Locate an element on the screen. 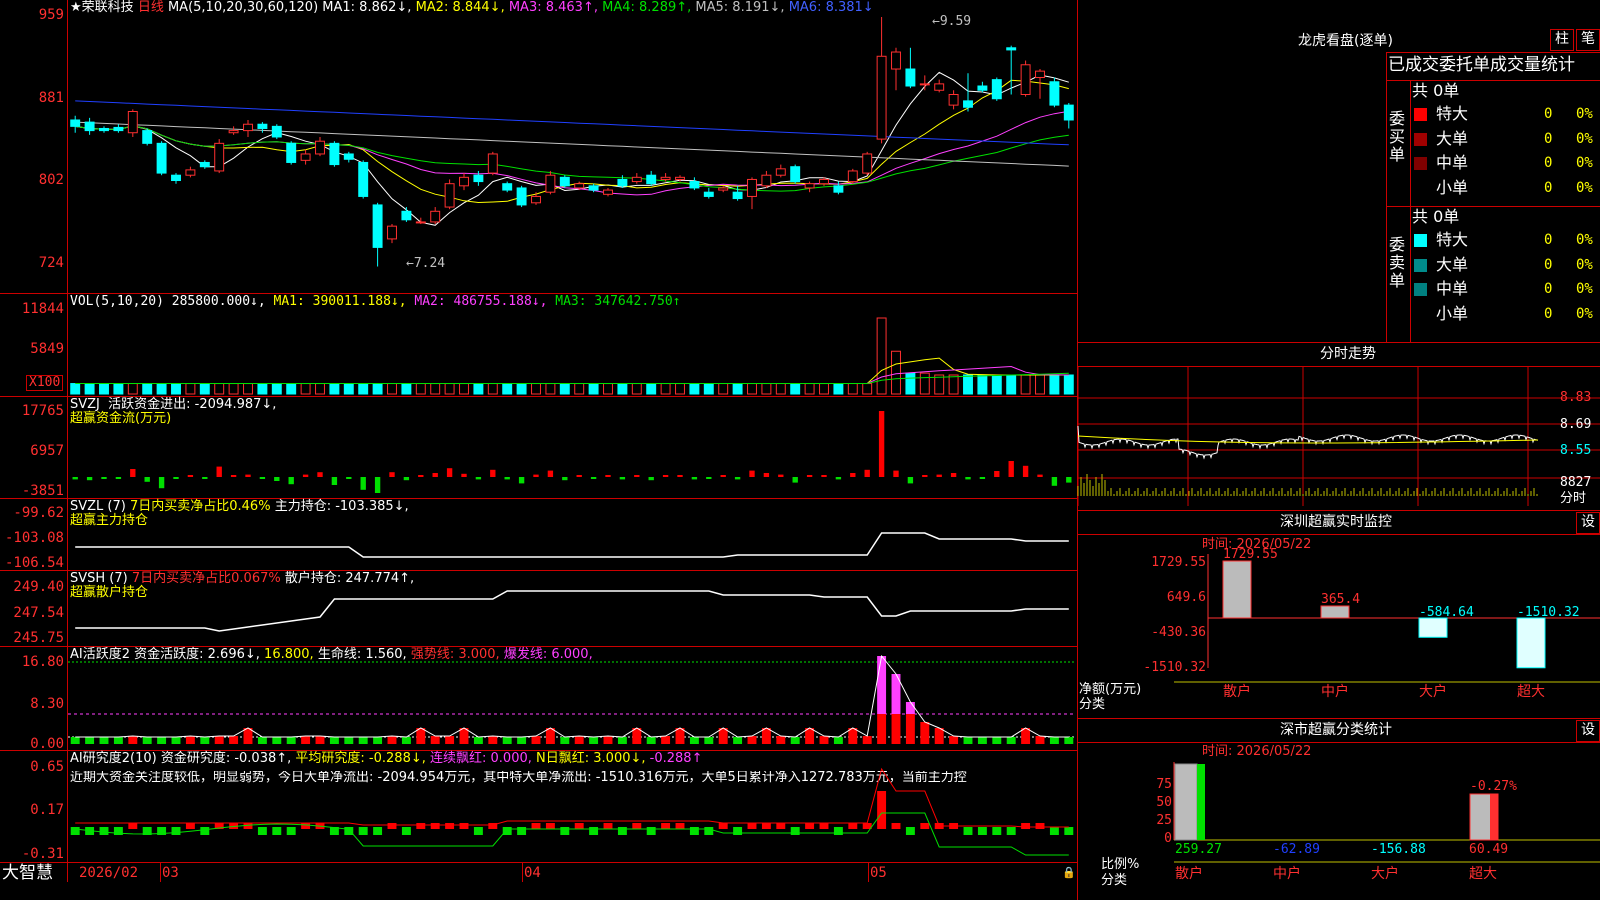 This screenshot has width=1600, height=900. sz-class-settings-button: 设 is located at coordinates (1588, 731).